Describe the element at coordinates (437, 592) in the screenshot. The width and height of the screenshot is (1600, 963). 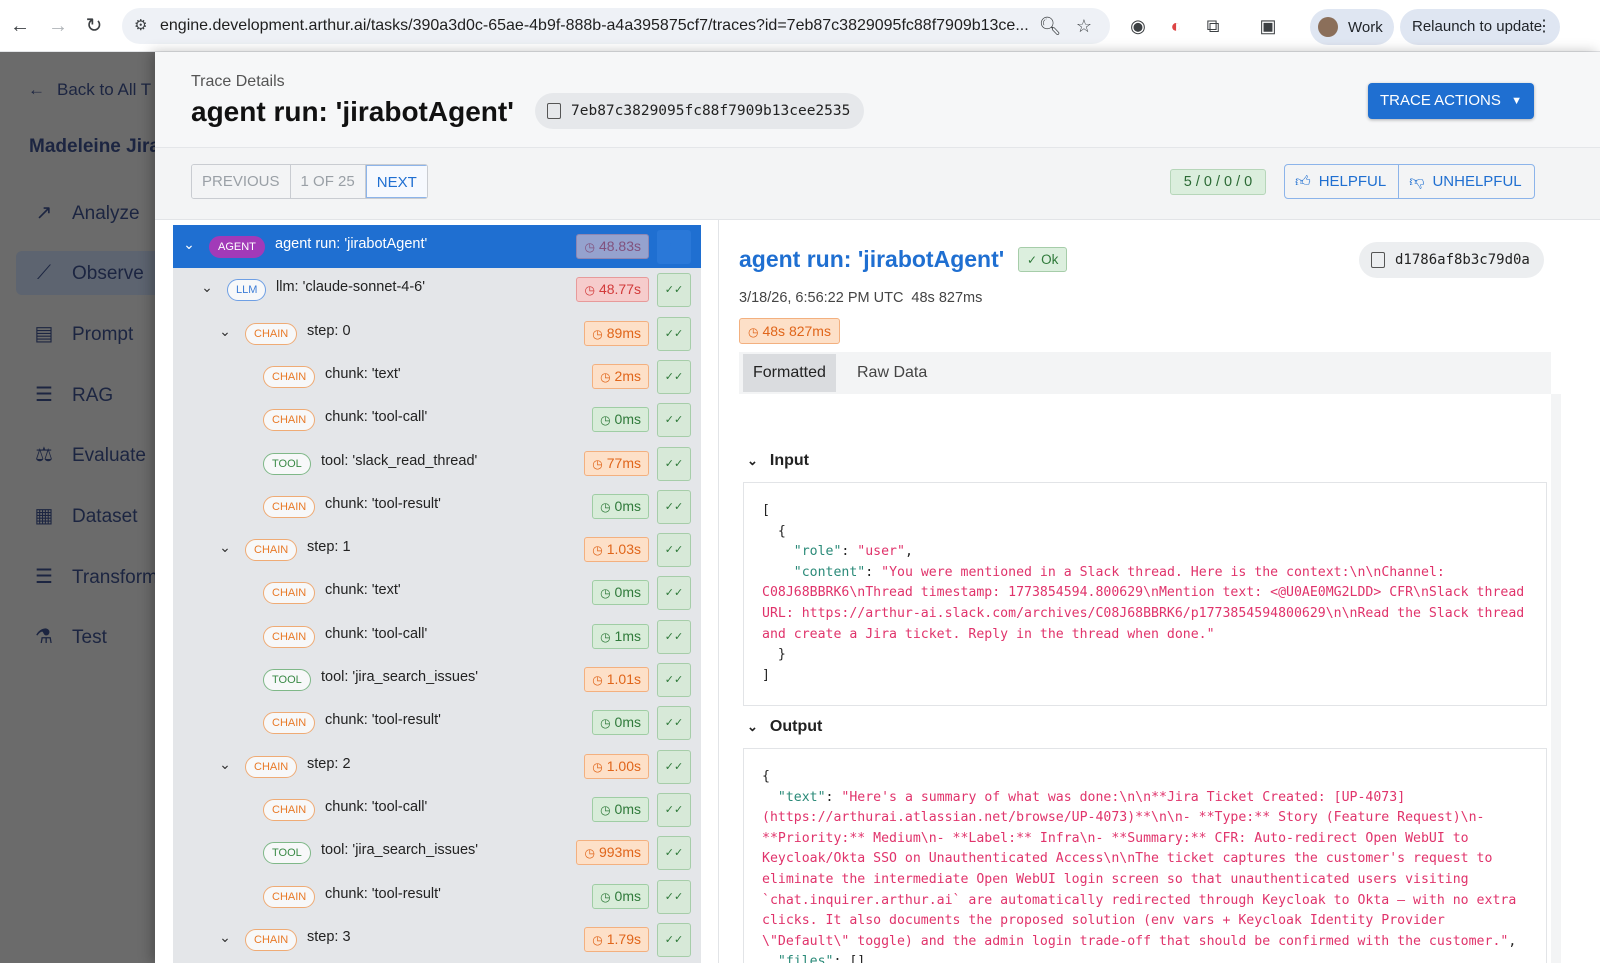
I see `tree-row: CHAIN chunk: 'text' ◷ 0ms ✓✓` at that location.